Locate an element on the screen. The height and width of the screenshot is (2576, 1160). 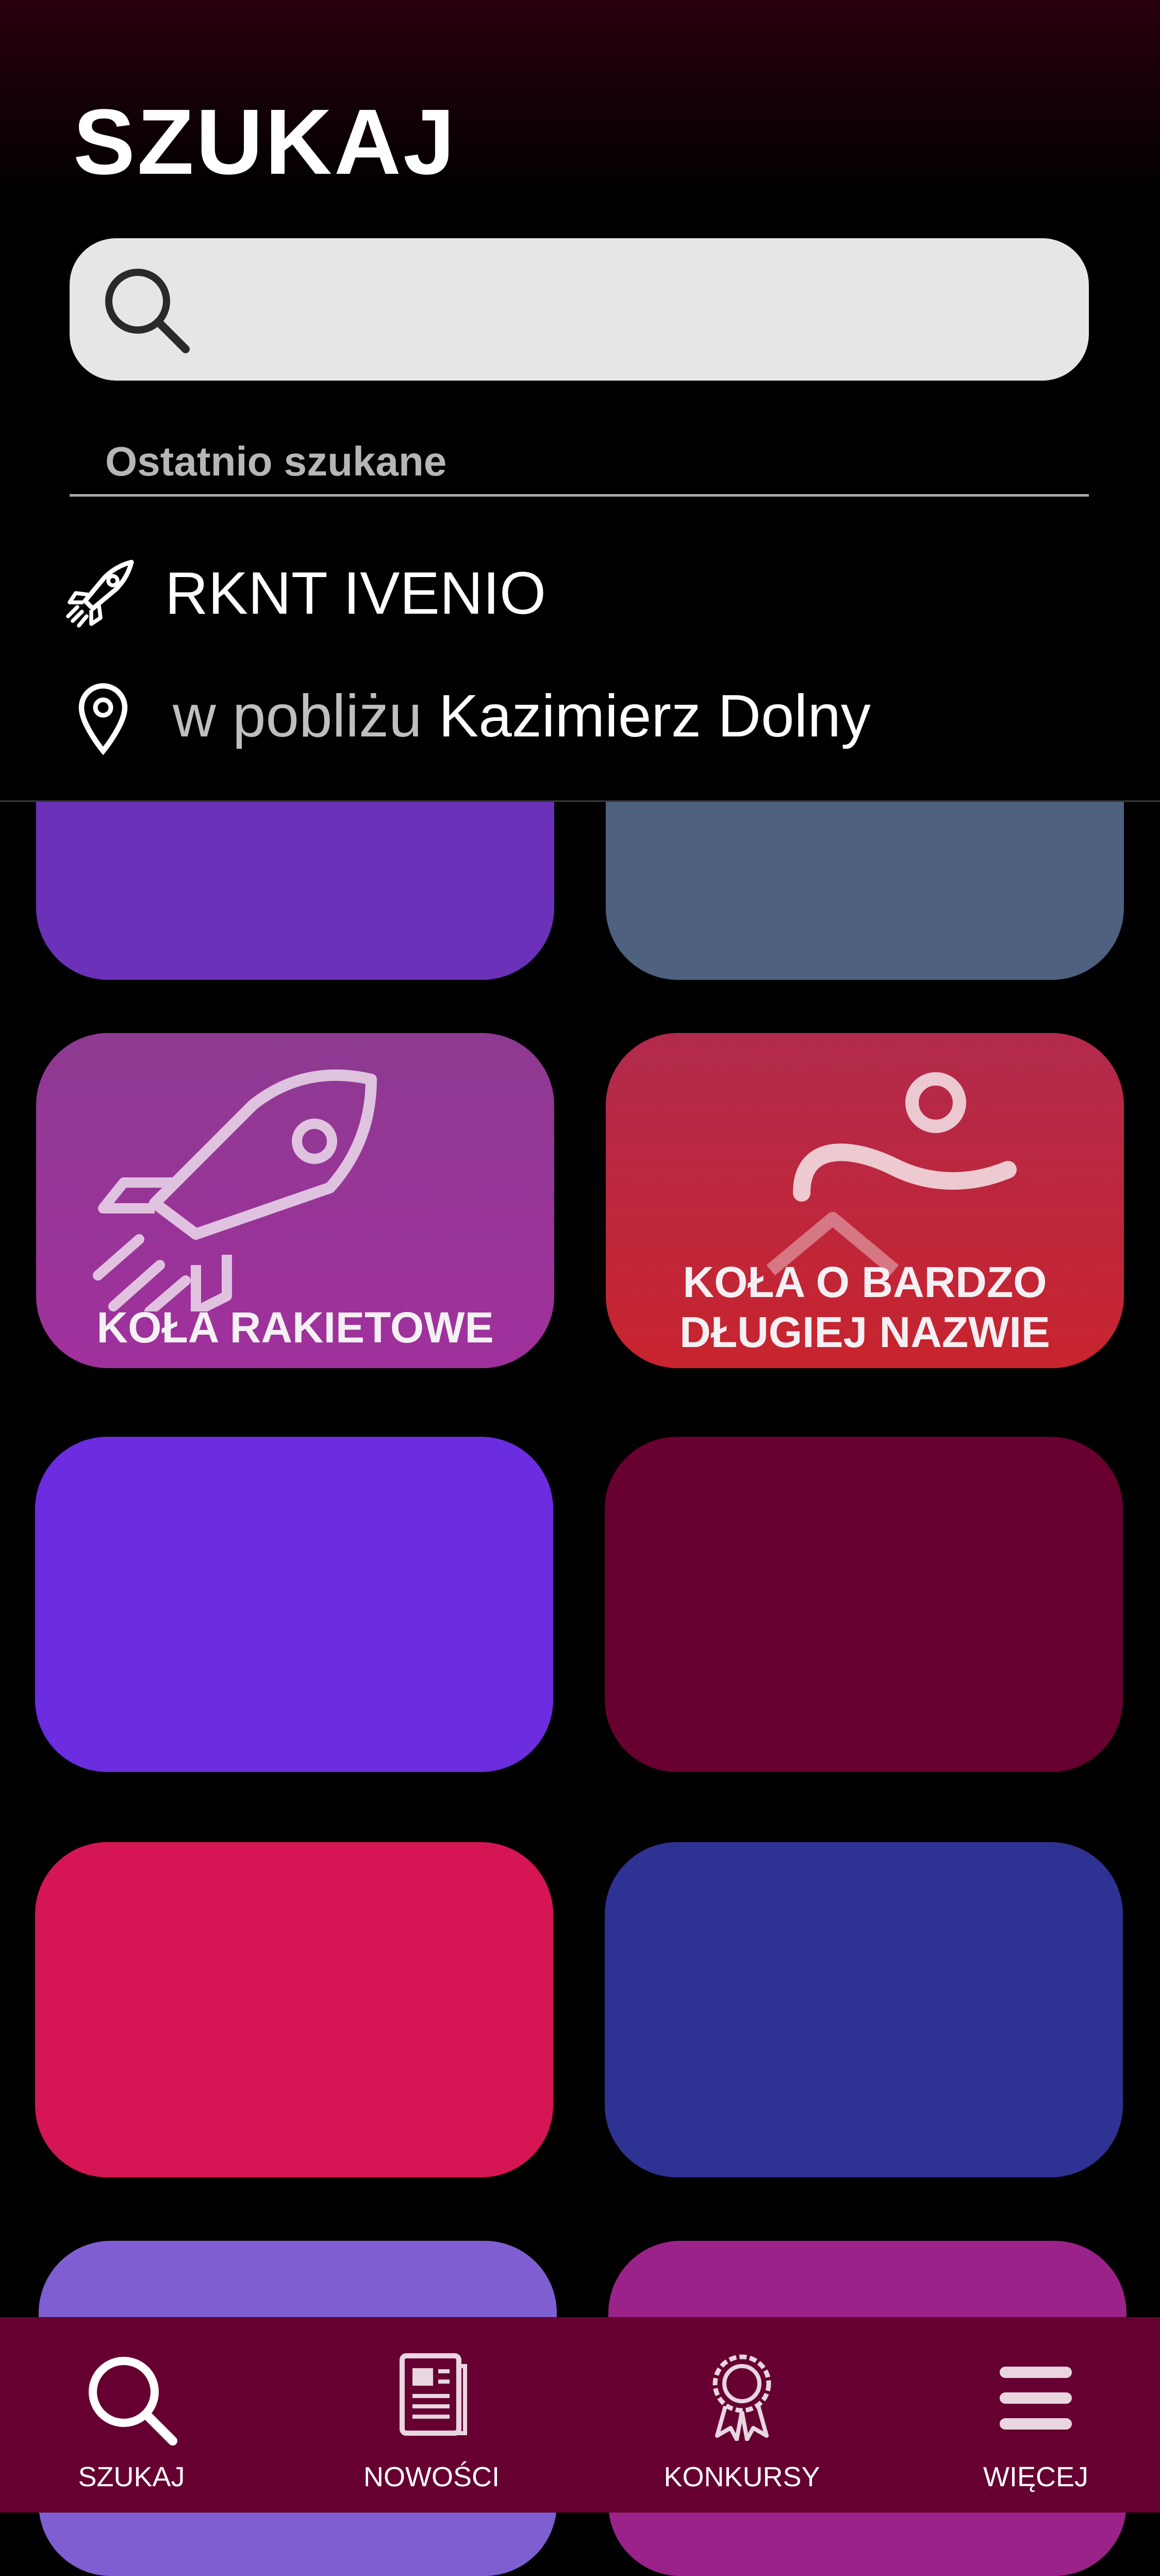
nav-item-contests: KONKURSY is located at coordinates (742, 2415).